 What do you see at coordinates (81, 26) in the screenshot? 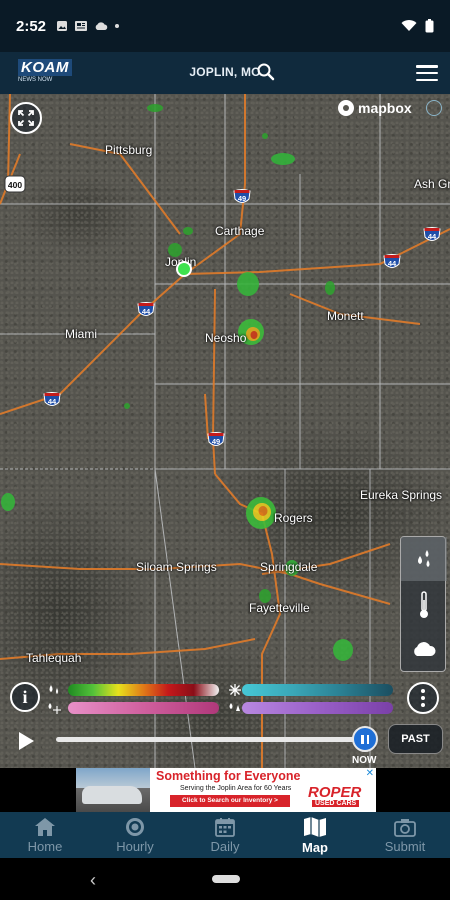
I see `news-icon` at bounding box center [81, 26].